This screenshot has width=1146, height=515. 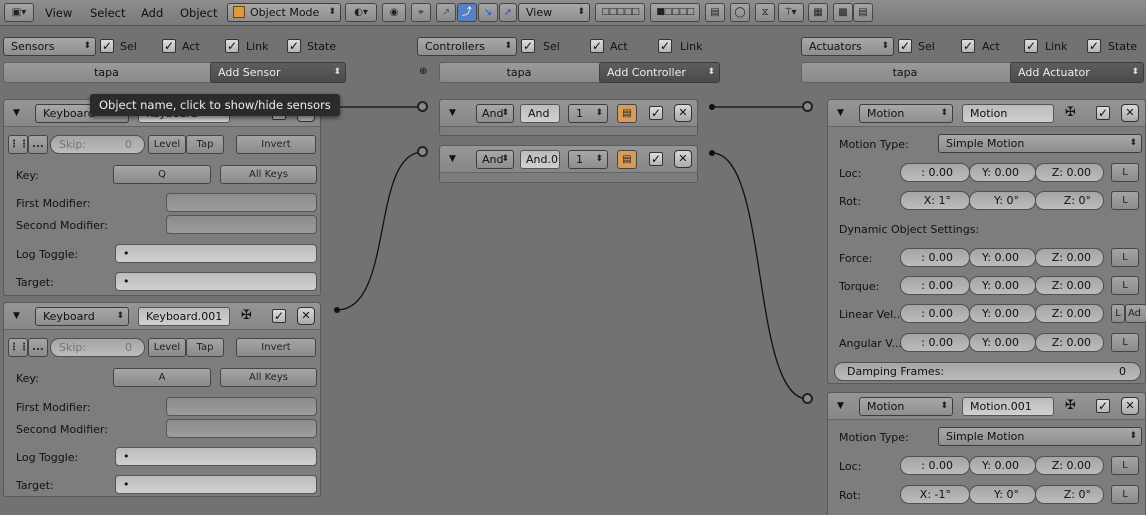 What do you see at coordinates (935, 494) in the screenshot?
I see `rot-x-field: X: -1°` at bounding box center [935, 494].